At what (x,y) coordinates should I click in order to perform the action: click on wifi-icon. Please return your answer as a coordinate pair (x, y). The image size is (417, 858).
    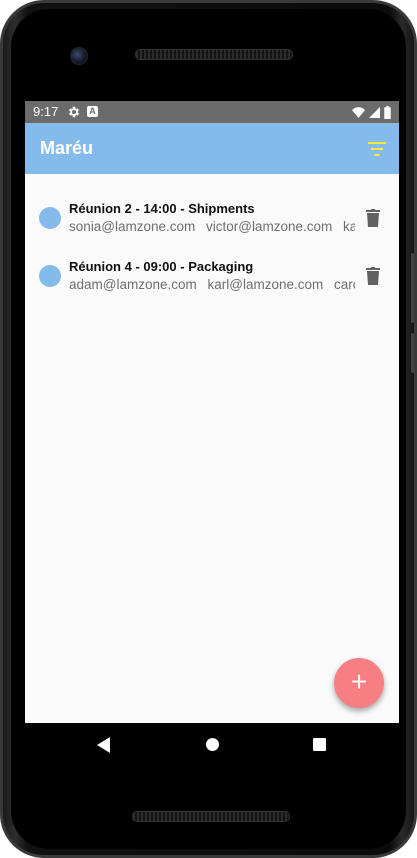
    Looking at the image, I should click on (358, 112).